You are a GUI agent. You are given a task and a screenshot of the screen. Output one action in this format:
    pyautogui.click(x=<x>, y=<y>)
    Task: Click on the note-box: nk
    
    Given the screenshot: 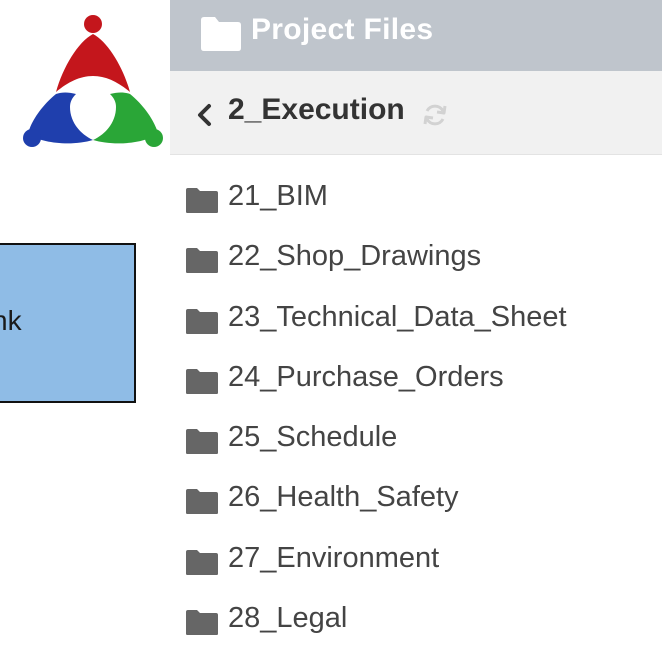 What is the action you would take?
    pyautogui.click(x=68, y=323)
    